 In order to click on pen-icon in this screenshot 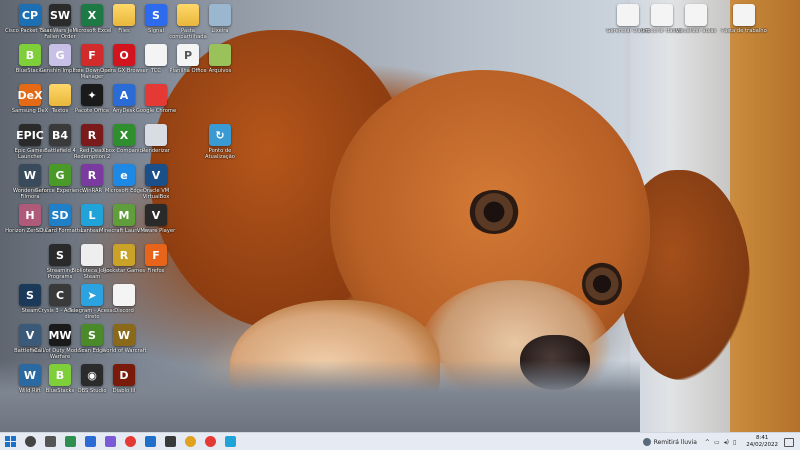, I will do `click(110, 441)`.